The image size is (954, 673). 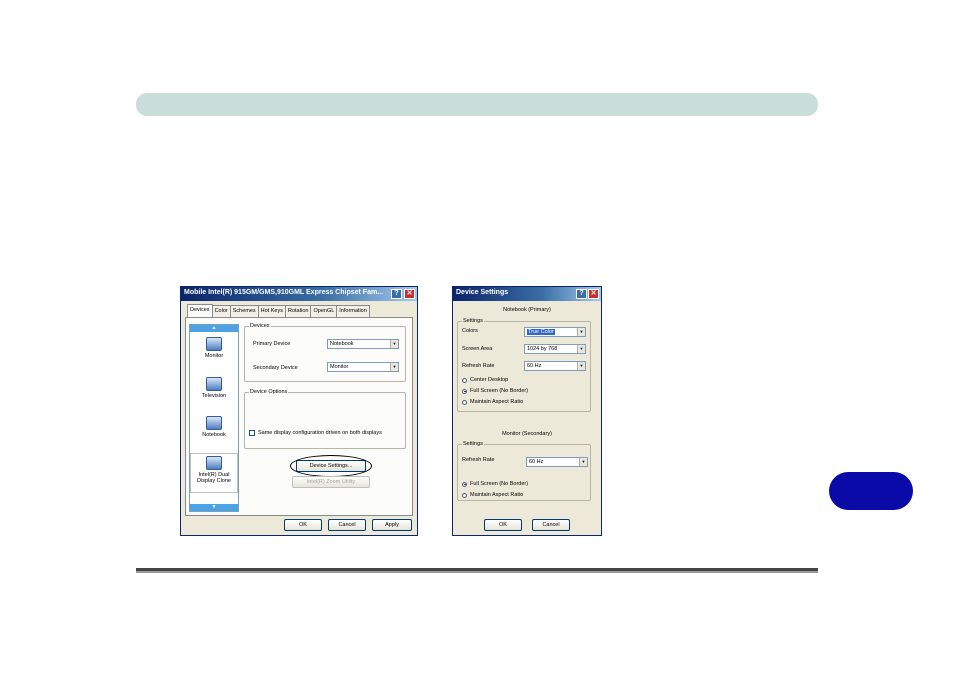 I want to click on tab-rotation: Rotation, so click(x=298, y=311).